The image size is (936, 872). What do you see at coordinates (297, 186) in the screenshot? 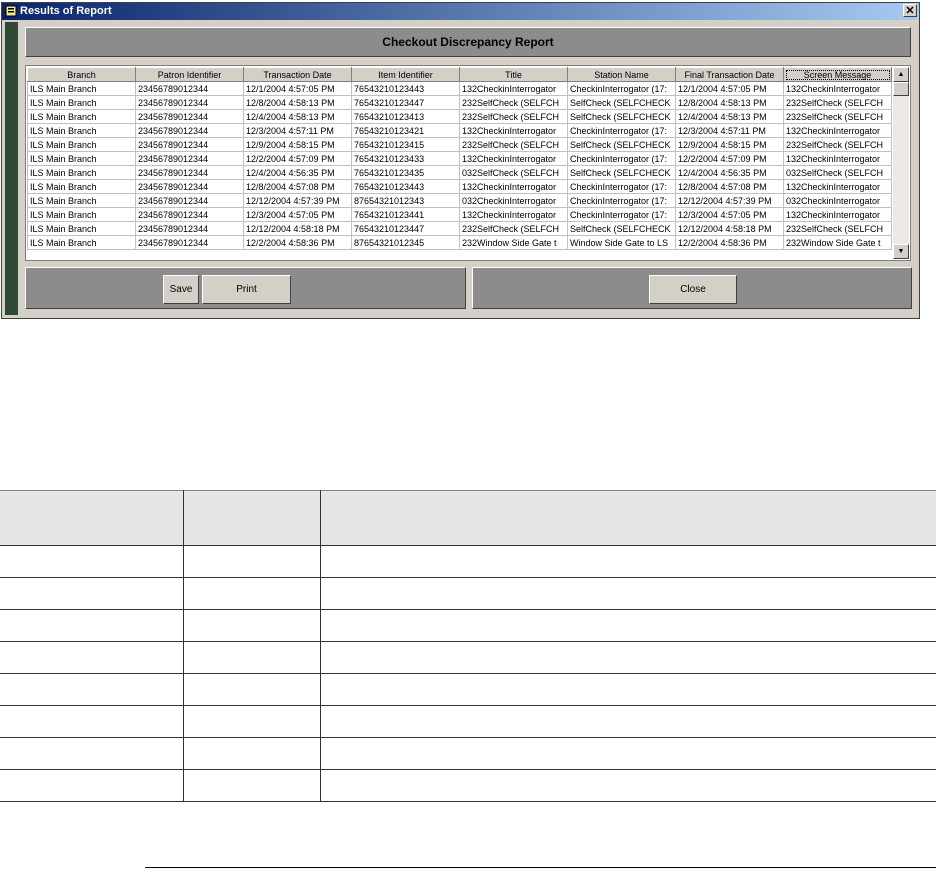
I see `table-cell: 12/8/2004 4:57:08 PM` at bounding box center [297, 186].